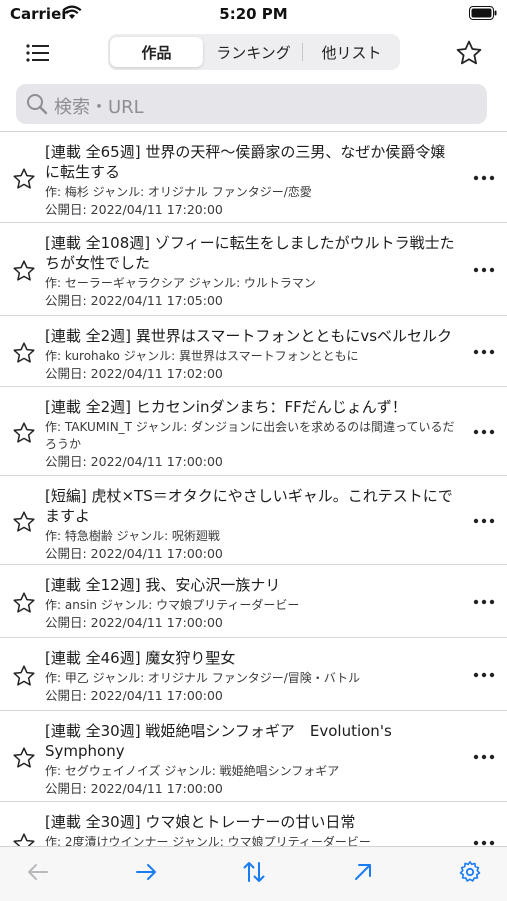 This screenshot has width=507, height=901. I want to click on item-meta: 作: ansin ジャンル: ウマ娘プリティーダービー, so click(172, 605).